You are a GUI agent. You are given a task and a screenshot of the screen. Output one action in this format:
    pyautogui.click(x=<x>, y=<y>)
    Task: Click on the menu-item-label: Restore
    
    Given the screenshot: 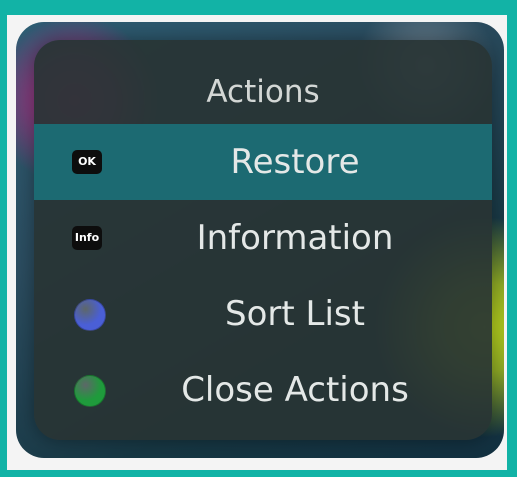 What is the action you would take?
    pyautogui.click(x=295, y=162)
    